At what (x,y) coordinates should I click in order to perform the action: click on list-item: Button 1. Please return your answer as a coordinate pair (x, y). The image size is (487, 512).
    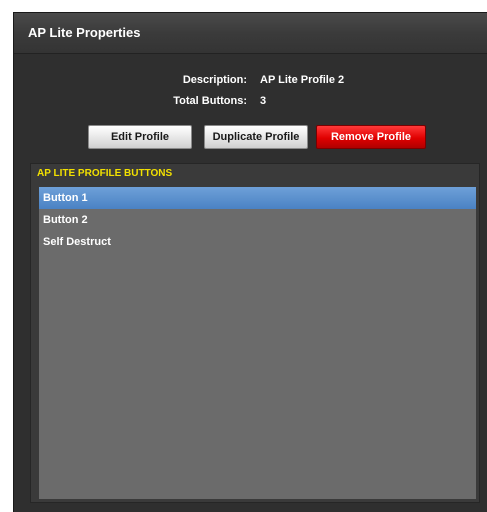
    Looking at the image, I should click on (257, 198).